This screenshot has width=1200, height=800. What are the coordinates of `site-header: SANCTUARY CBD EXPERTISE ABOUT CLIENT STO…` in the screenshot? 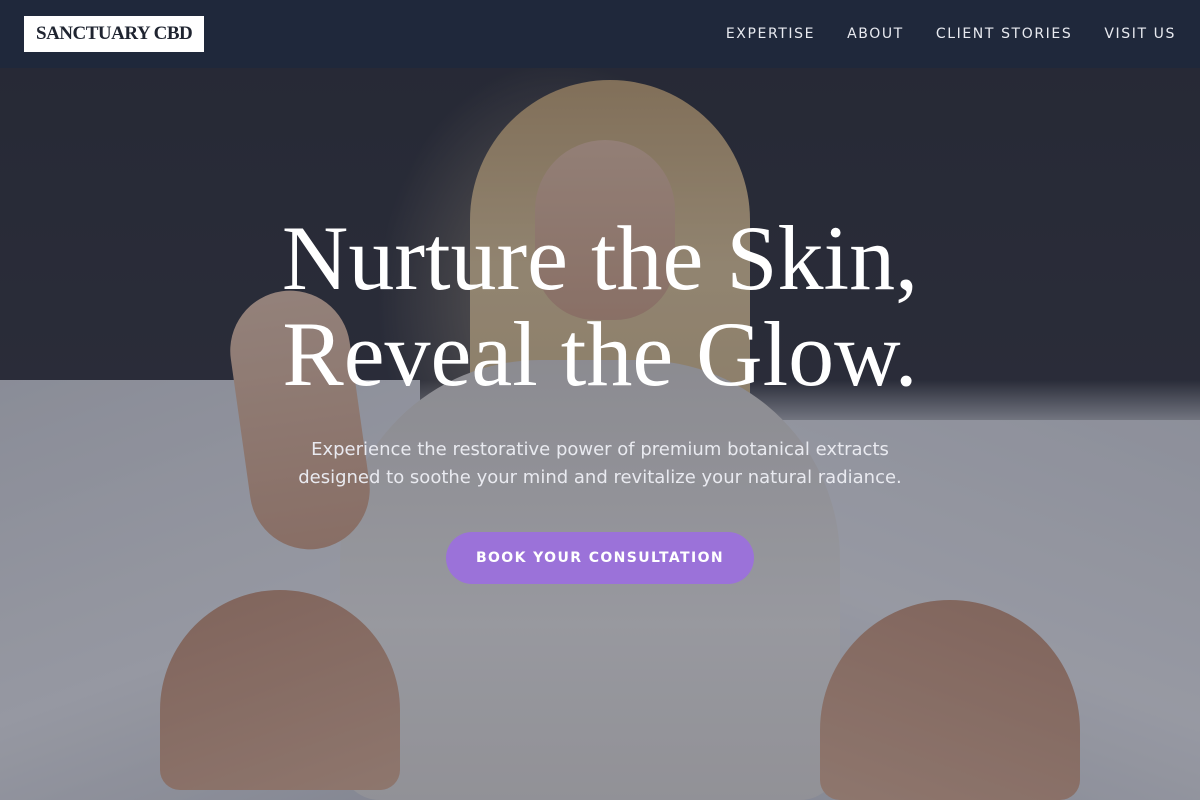 It's located at (600, 34).